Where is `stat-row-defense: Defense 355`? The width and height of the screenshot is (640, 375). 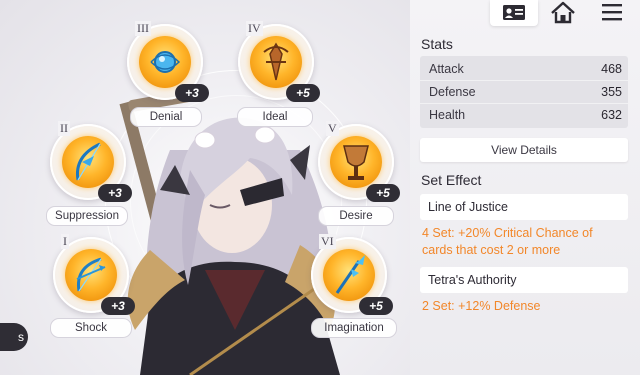 stat-row-defense: Defense 355 is located at coordinates (524, 92).